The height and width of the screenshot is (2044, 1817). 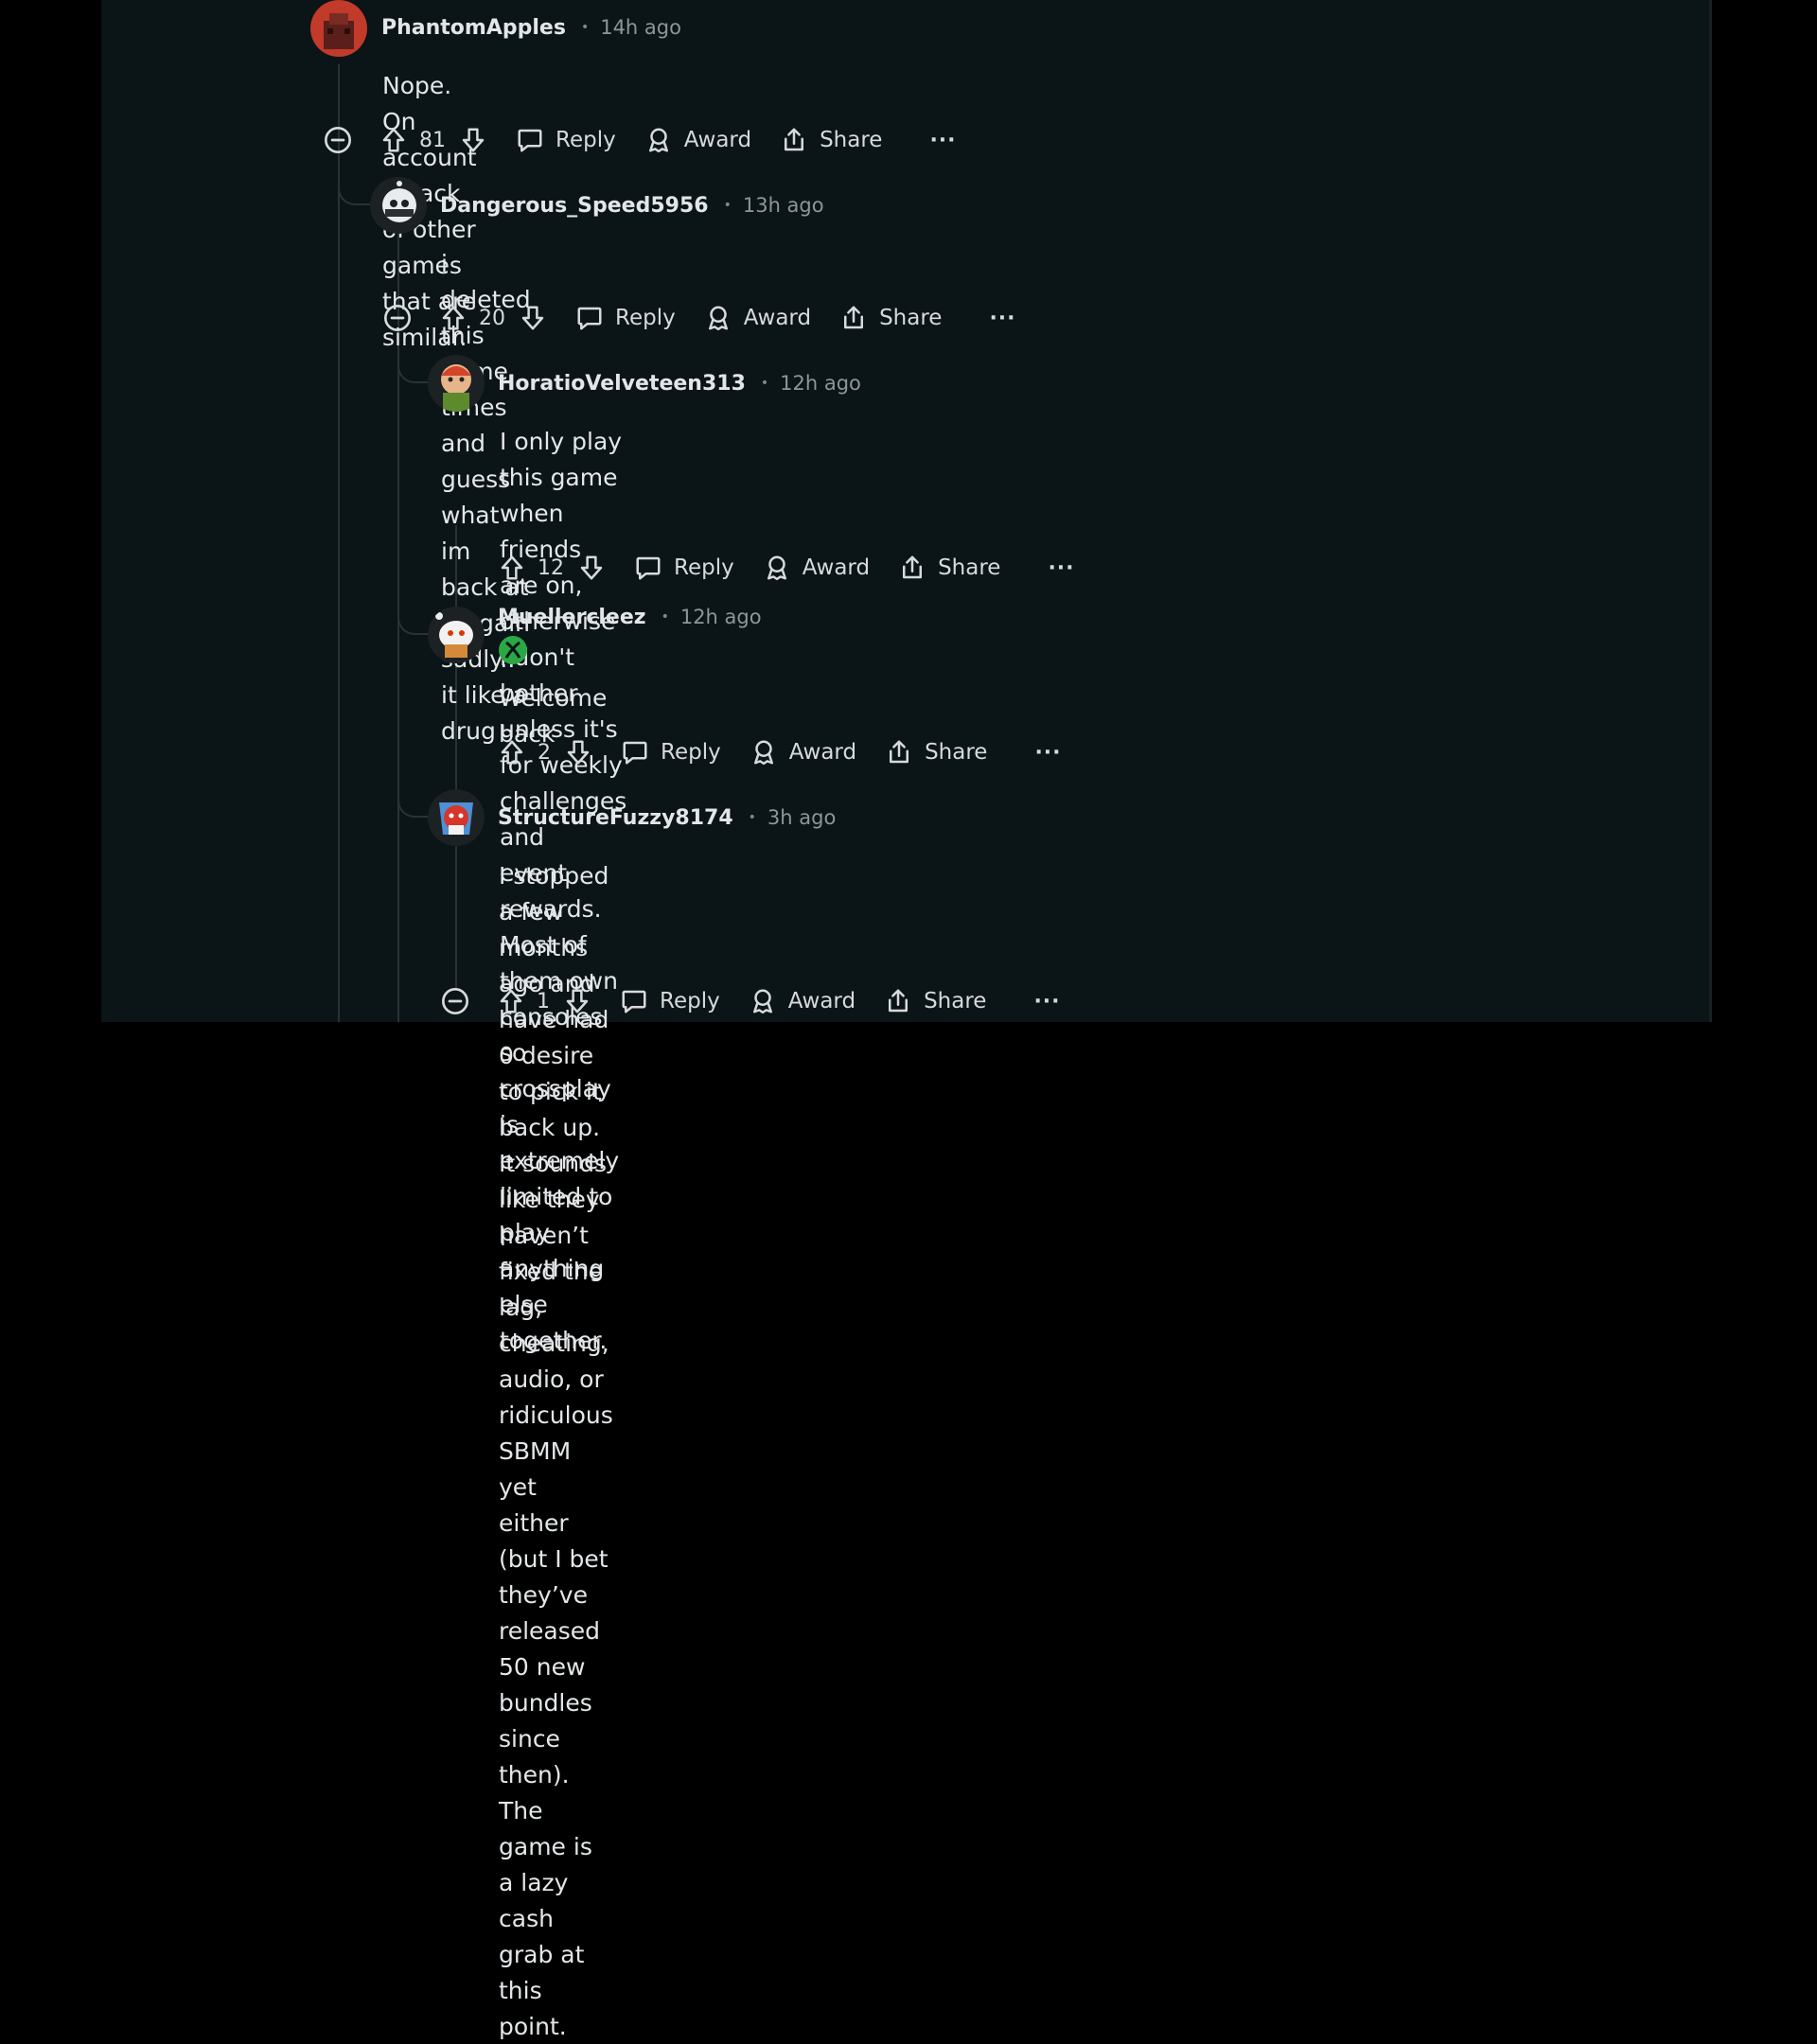 I want to click on comment-meta: Dangerous_Speed5956 • 13h ago, so click(x=632, y=205).